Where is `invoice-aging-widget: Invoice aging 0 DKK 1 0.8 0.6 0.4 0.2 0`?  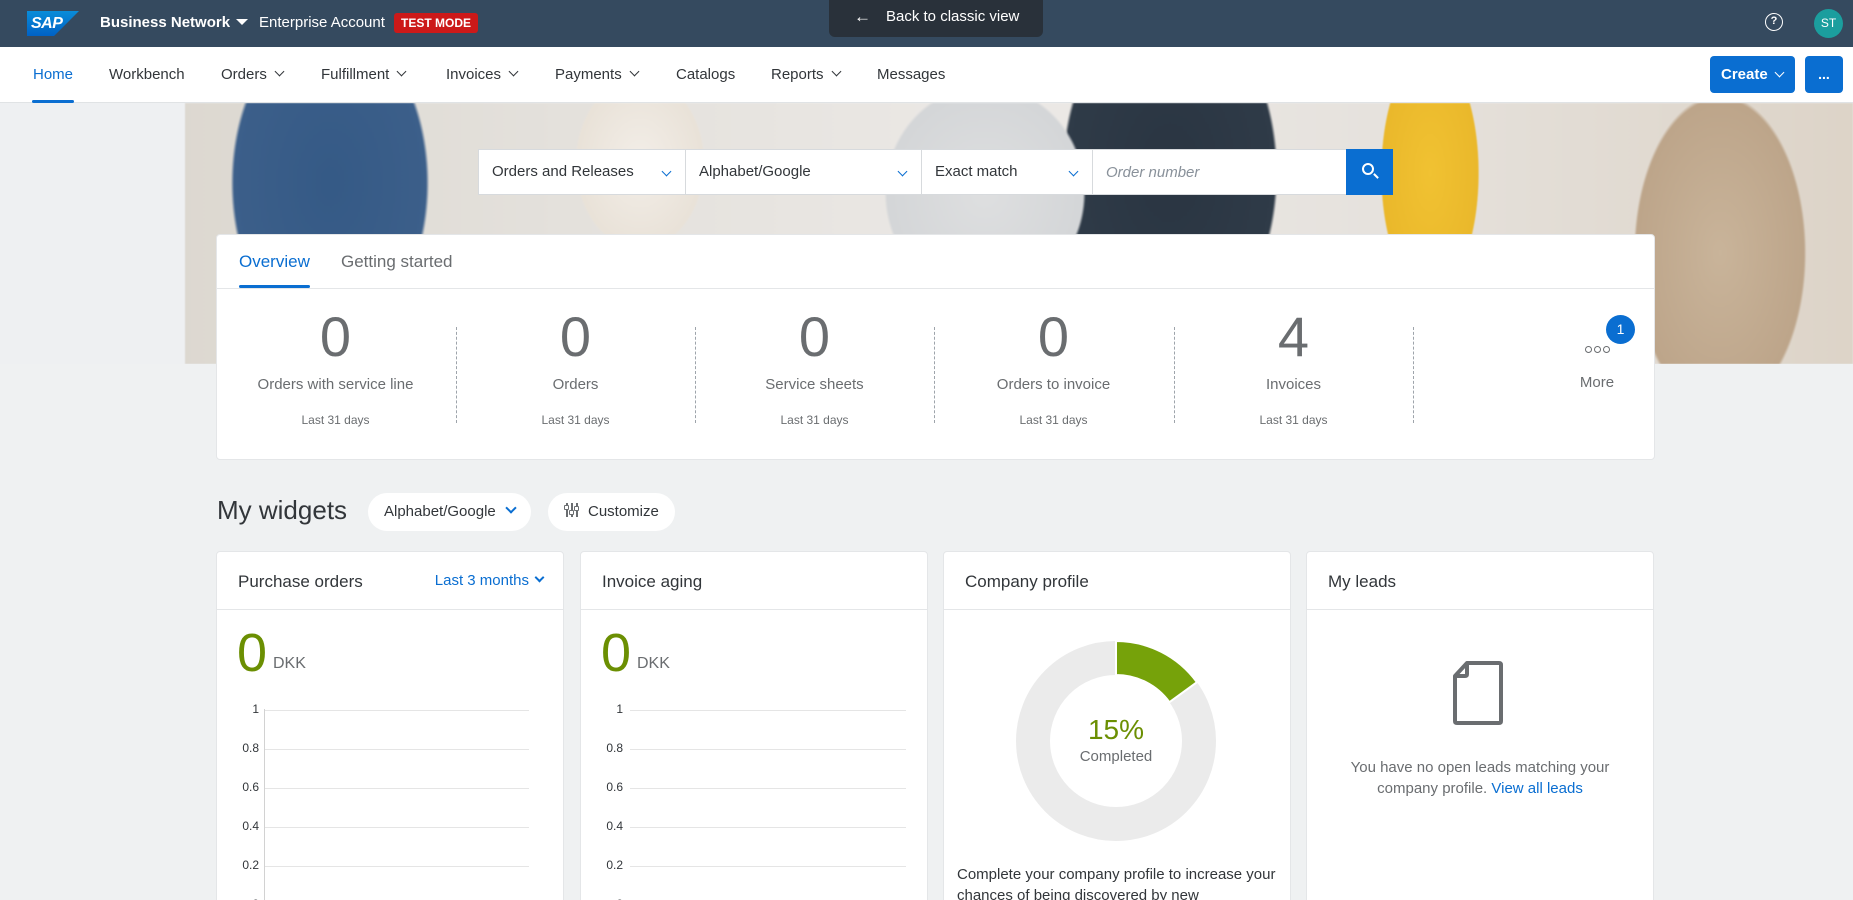
invoice-aging-widget: Invoice aging 0 DKK 1 0.8 0.6 0.4 0.2 0 is located at coordinates (754, 725).